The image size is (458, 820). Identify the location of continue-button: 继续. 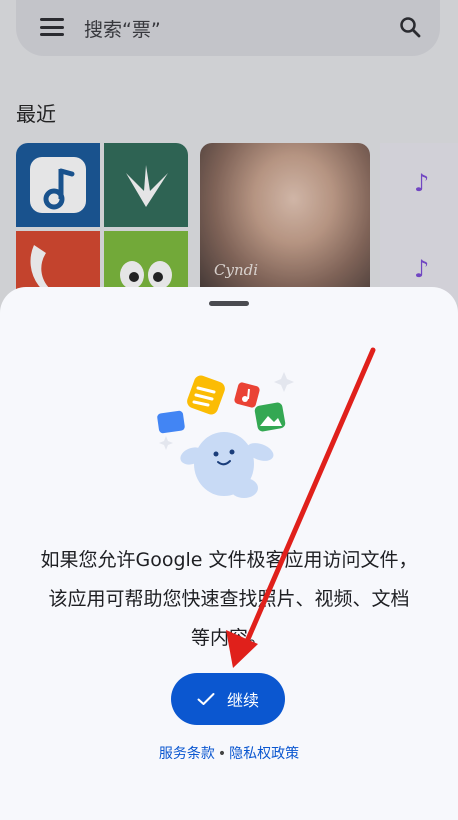
(228, 699).